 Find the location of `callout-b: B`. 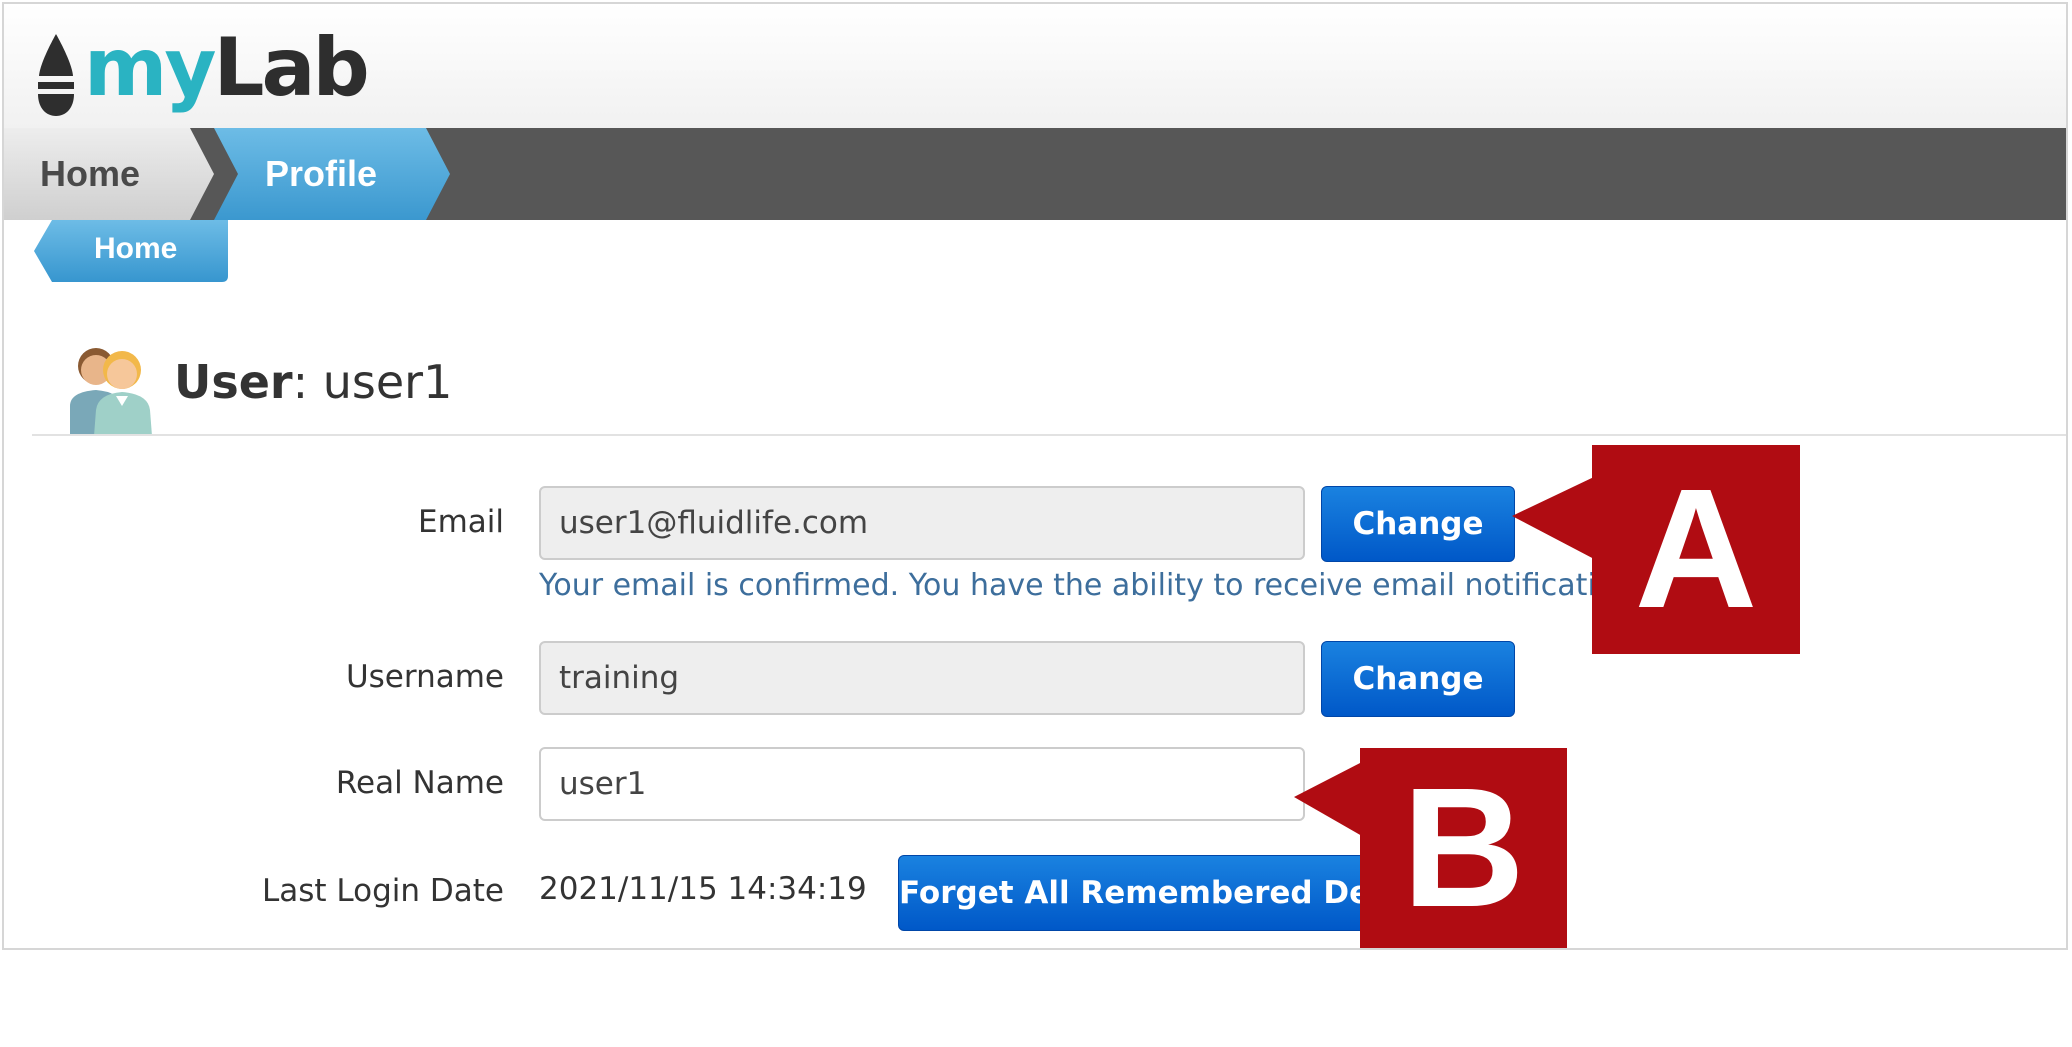

callout-b: B is located at coordinates (1463, 848).